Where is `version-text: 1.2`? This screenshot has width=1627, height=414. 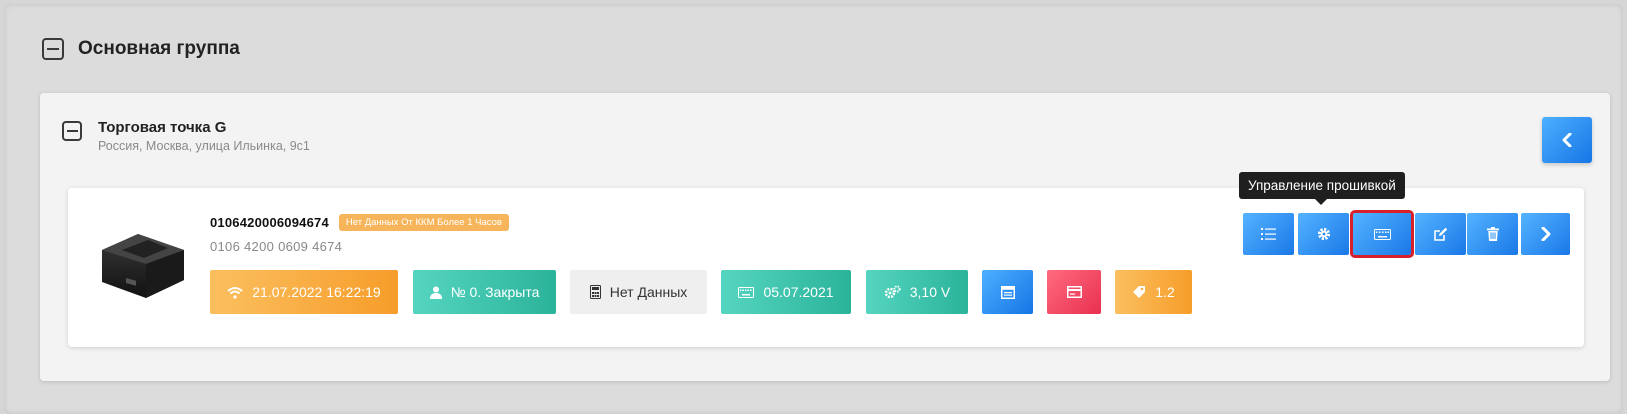 version-text: 1.2 is located at coordinates (1165, 292).